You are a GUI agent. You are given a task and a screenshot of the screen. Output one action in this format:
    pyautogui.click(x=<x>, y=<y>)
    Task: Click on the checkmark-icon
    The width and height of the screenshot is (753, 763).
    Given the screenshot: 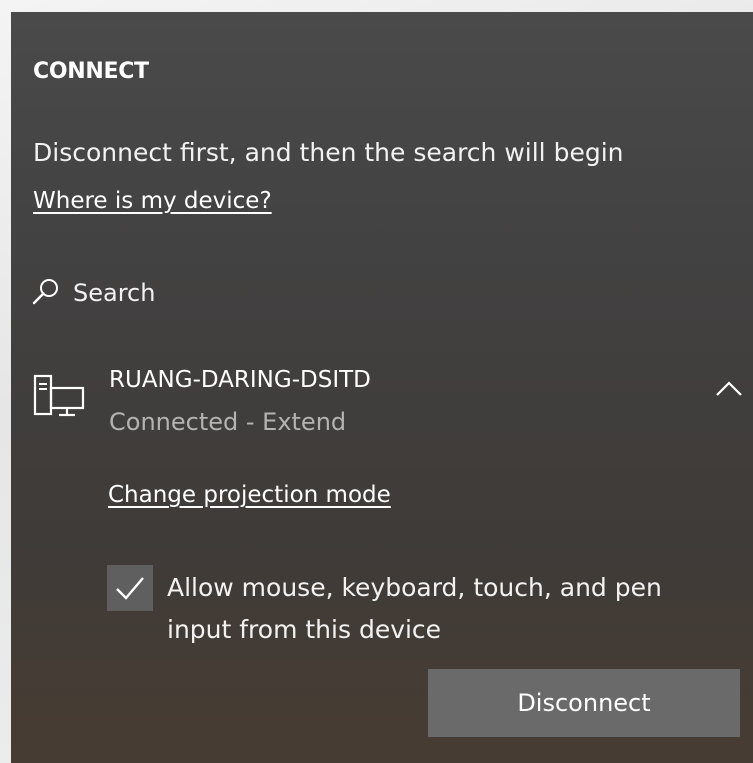 What is the action you would take?
    pyautogui.click(x=130, y=588)
    